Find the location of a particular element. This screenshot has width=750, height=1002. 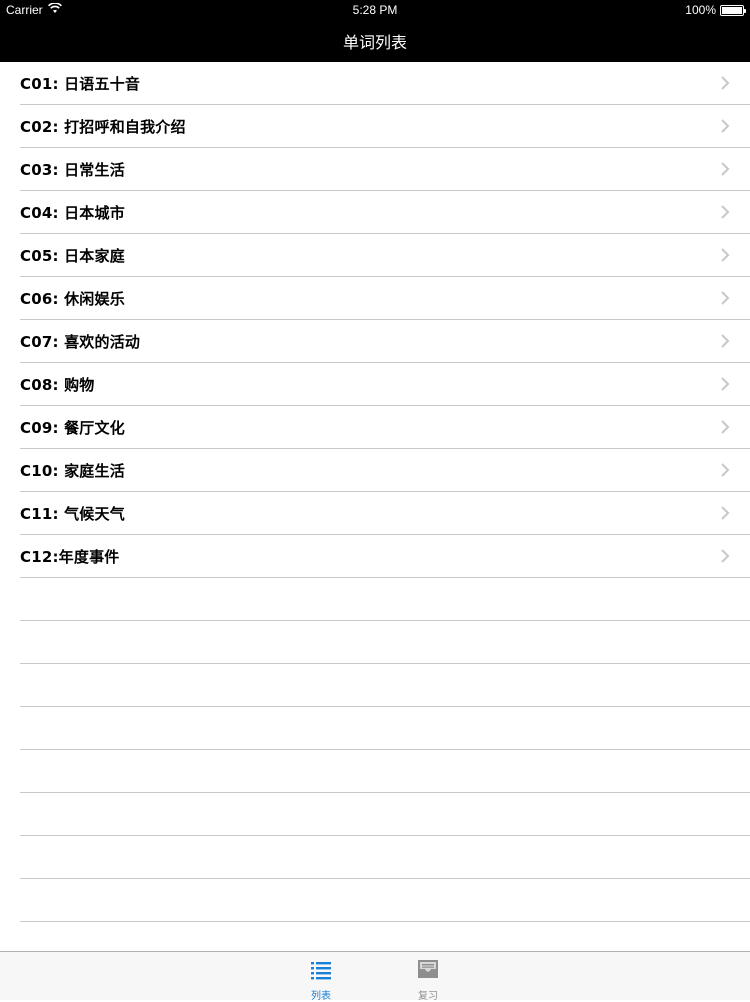

list-item: C02: 打招呼和自我介绍 is located at coordinates (375, 126).